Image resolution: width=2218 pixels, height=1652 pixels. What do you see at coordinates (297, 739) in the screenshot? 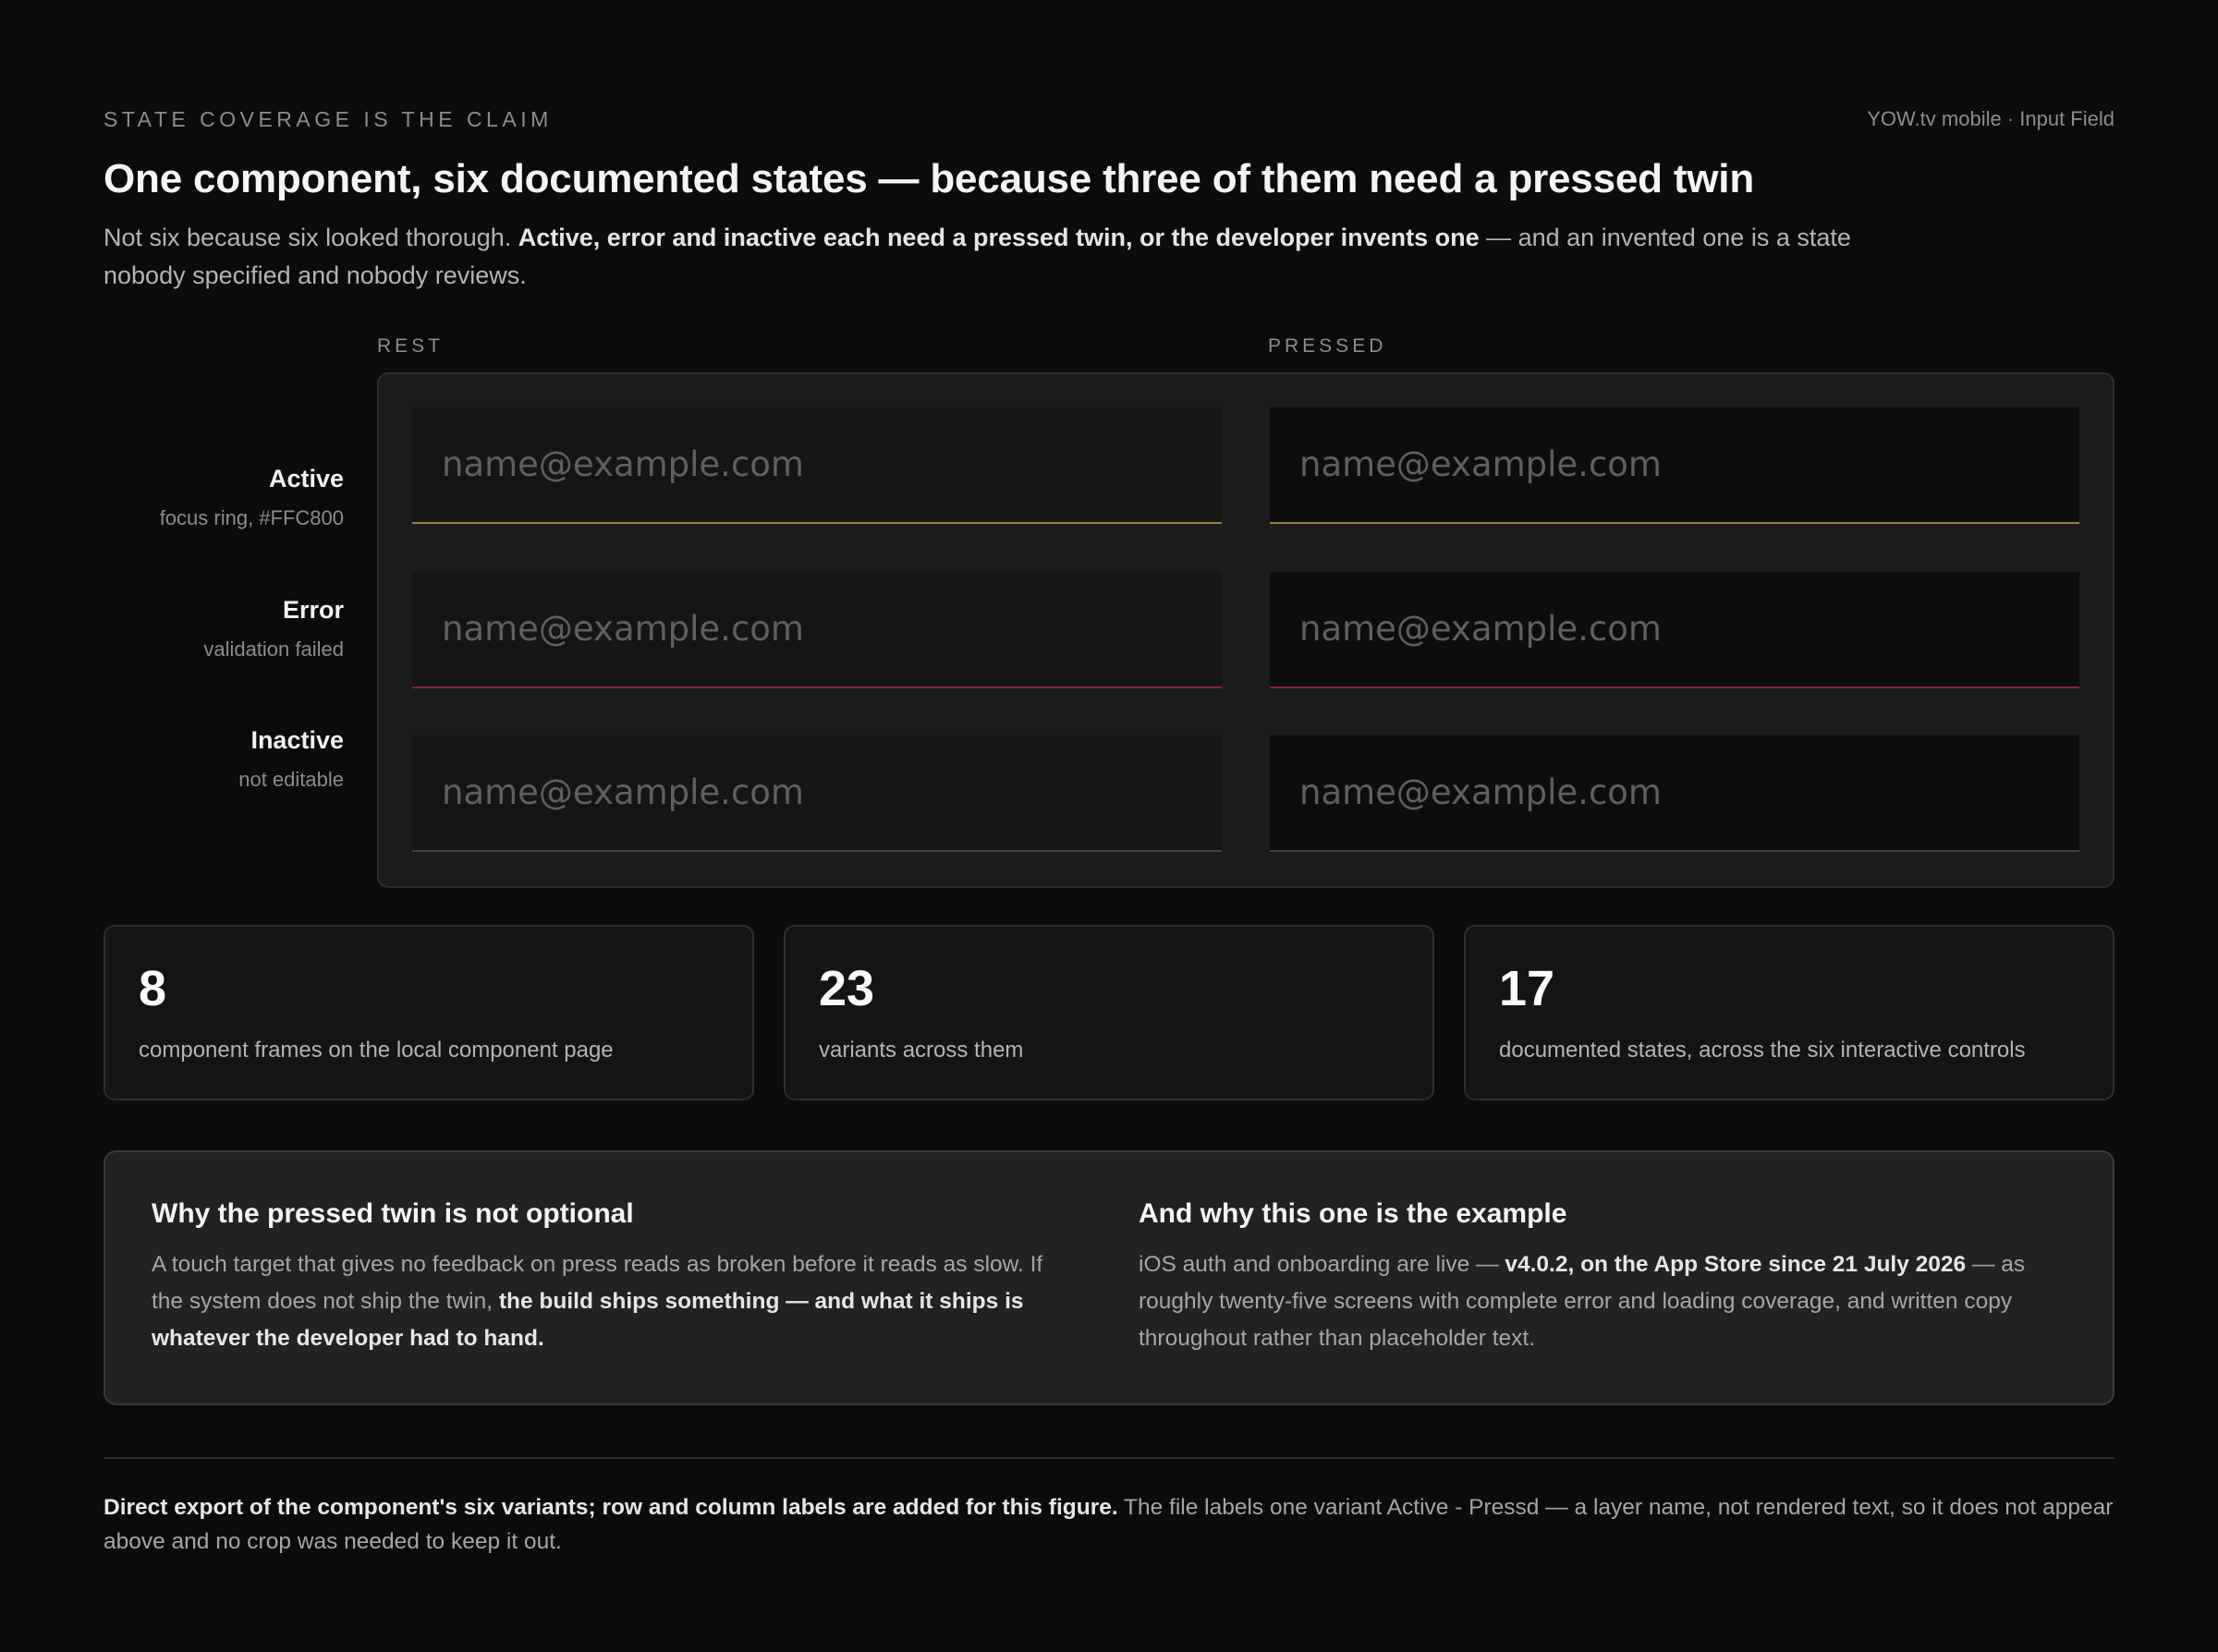
I see `row-name: Inactive` at bounding box center [297, 739].